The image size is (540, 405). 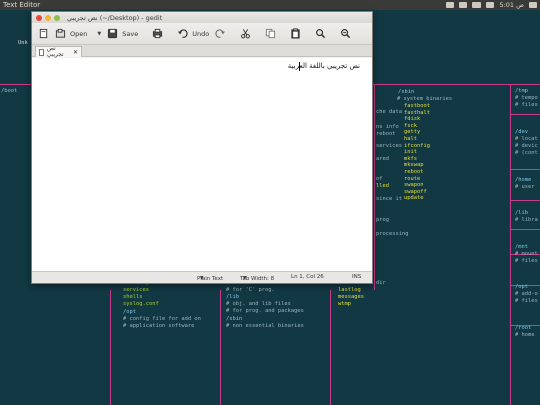 What do you see at coordinates (345, 34) in the screenshot?
I see `find-replace-button` at bounding box center [345, 34].